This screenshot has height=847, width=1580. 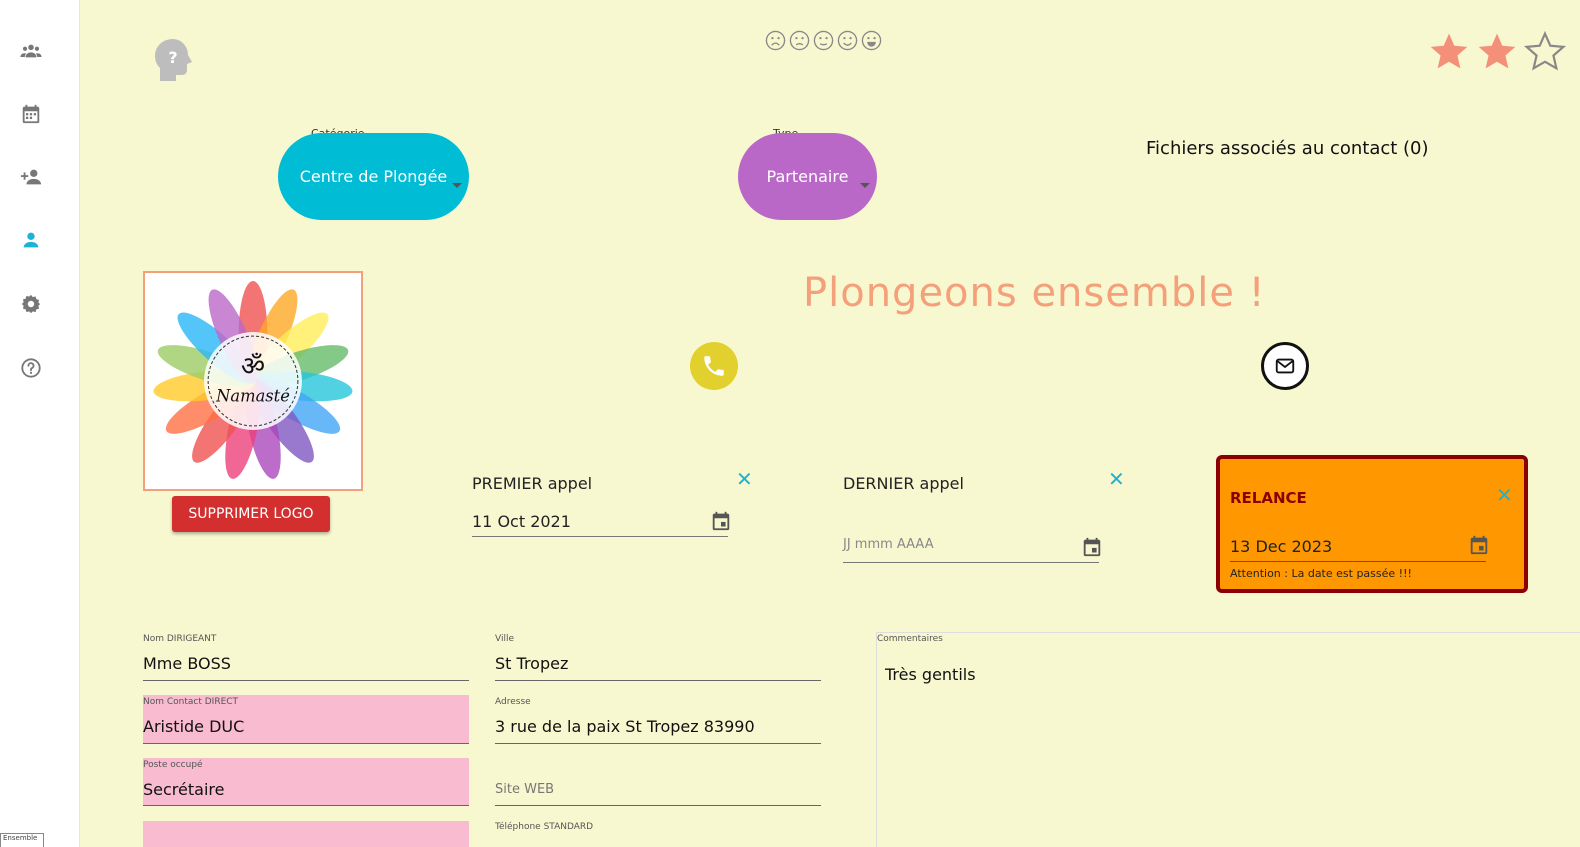 I want to click on dernier-appel-date: JJ mmm AAAA, so click(x=888, y=544).